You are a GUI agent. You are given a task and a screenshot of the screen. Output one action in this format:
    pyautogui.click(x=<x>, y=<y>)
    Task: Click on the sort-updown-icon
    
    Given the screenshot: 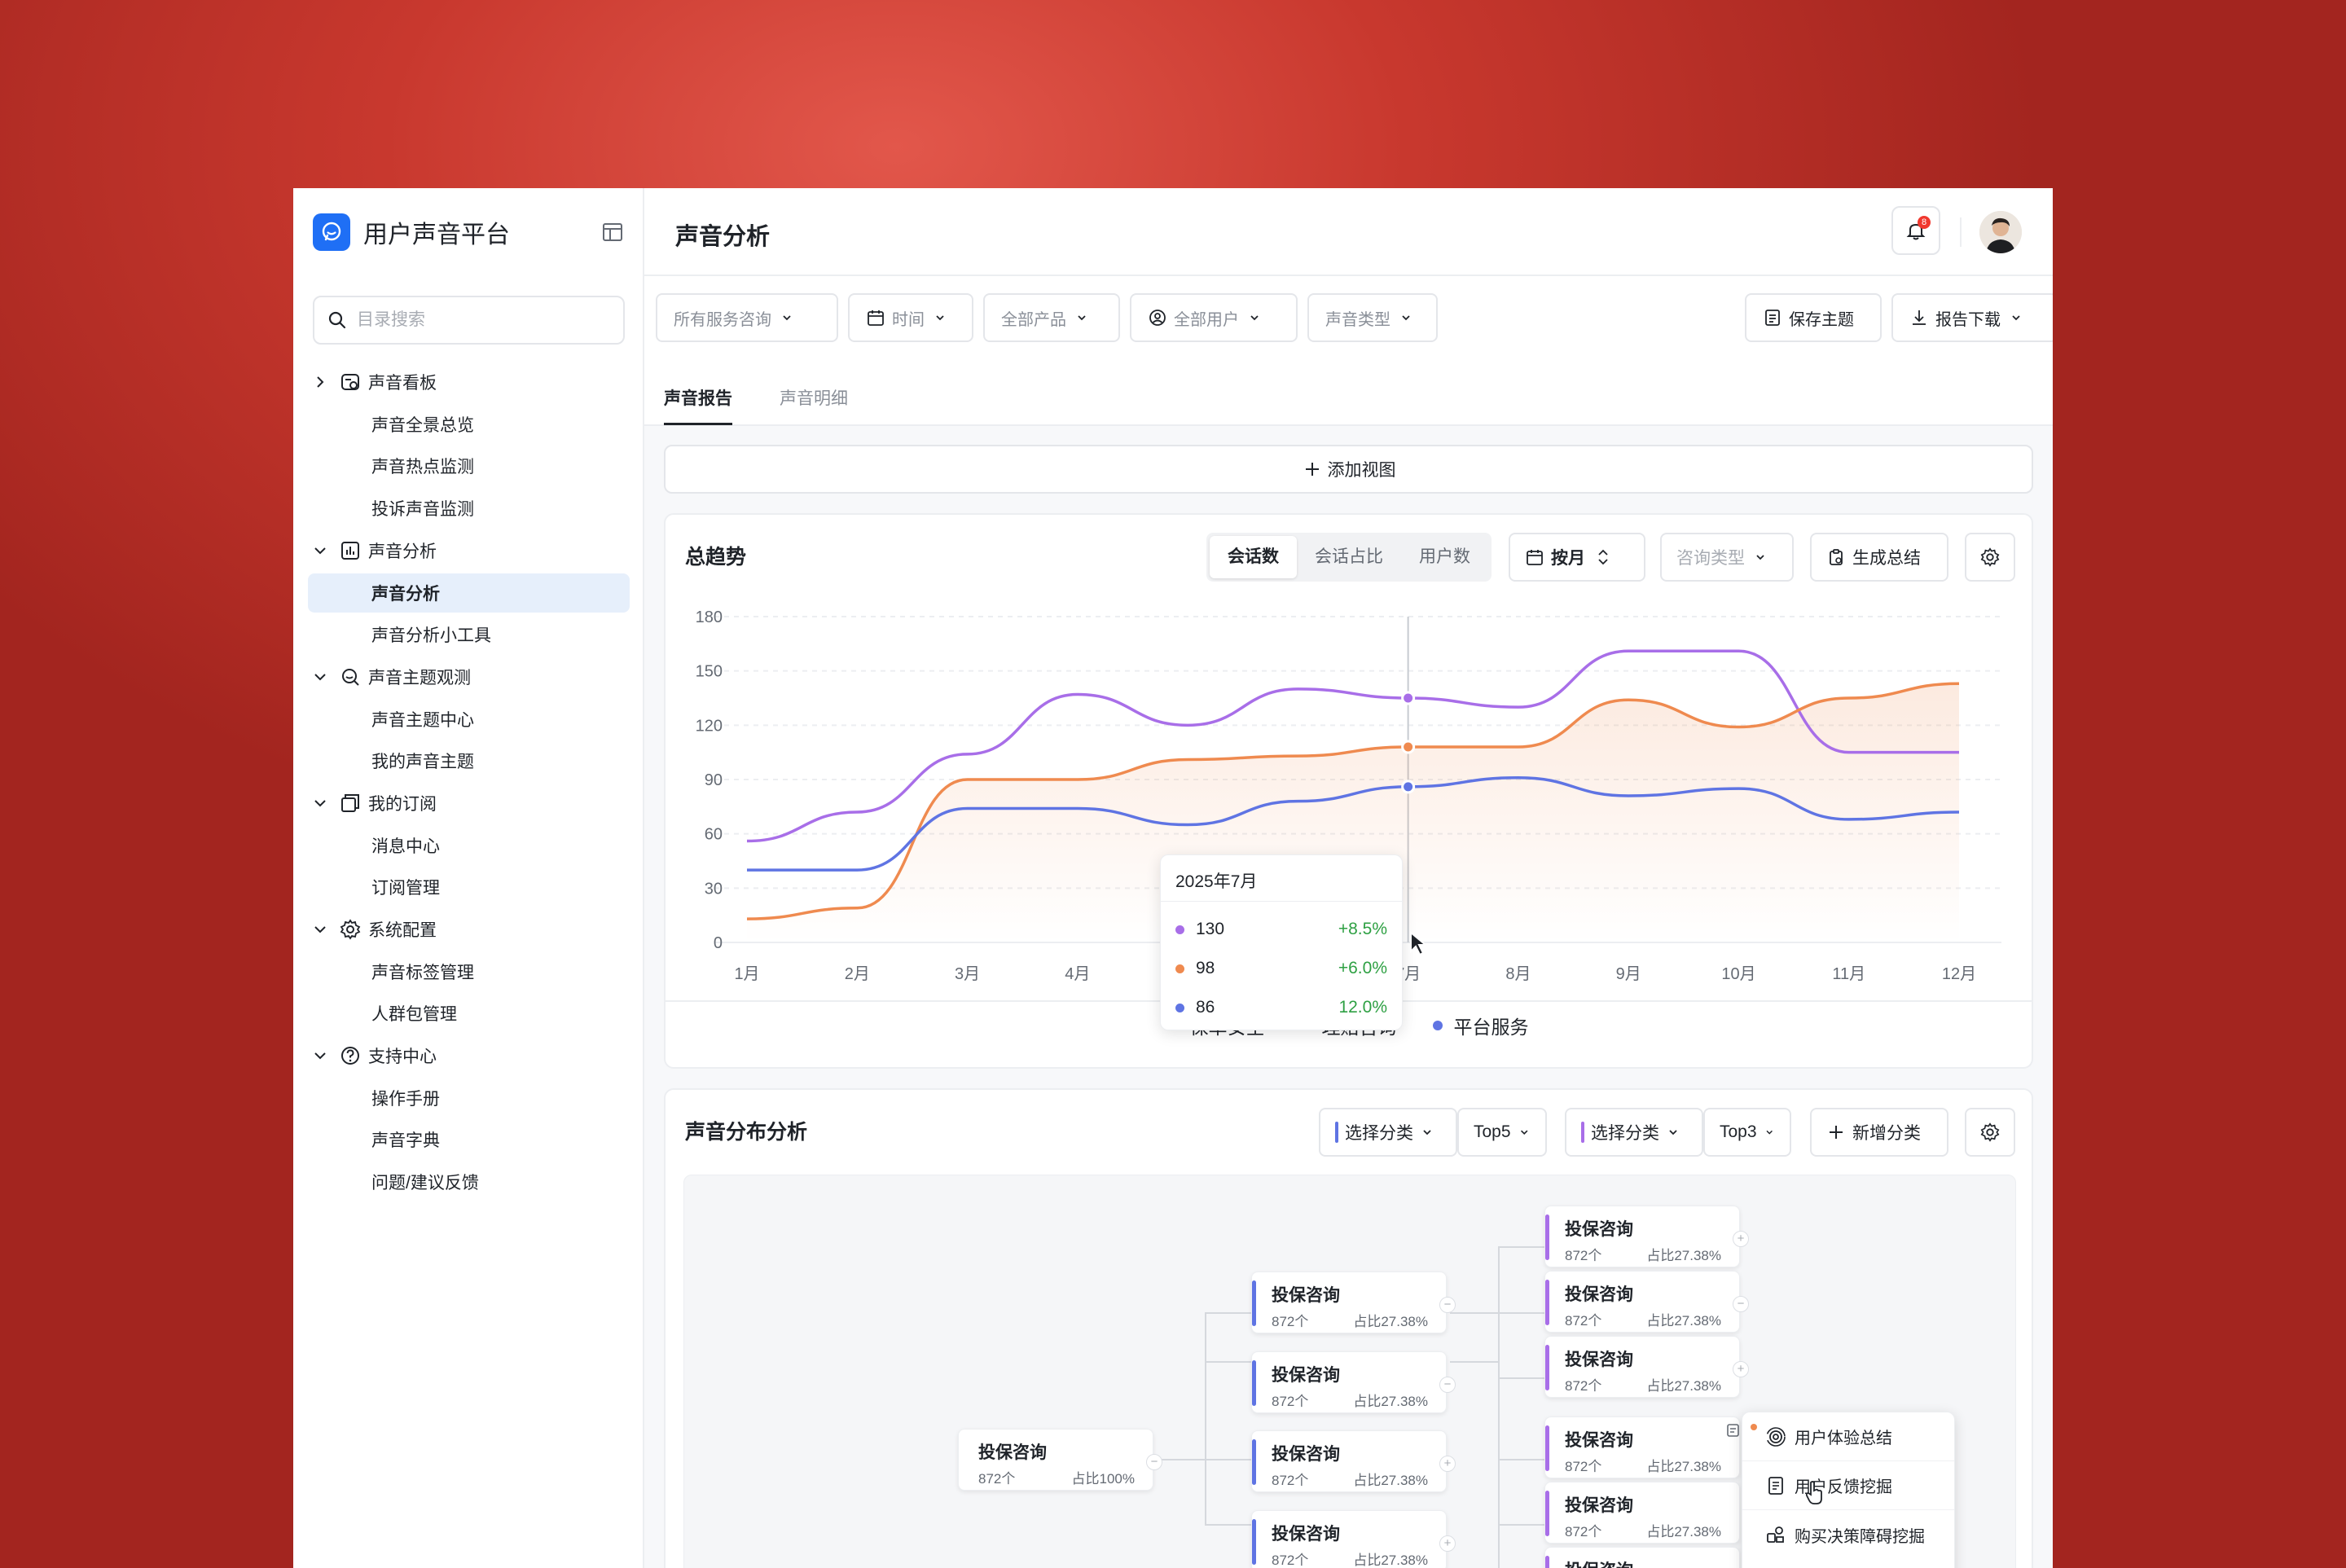 What is the action you would take?
    pyautogui.click(x=1603, y=557)
    